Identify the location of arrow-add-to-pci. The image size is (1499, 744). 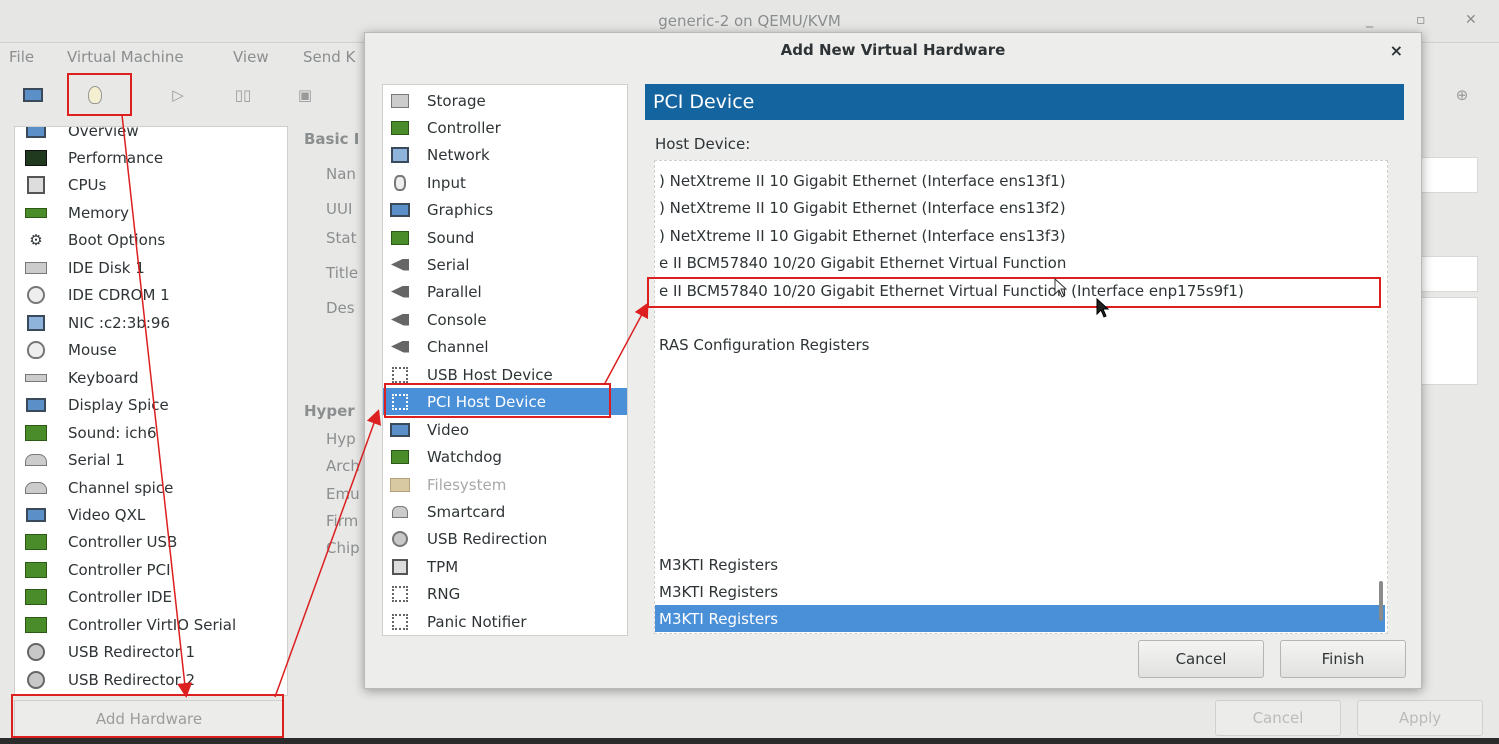
(327, 553).